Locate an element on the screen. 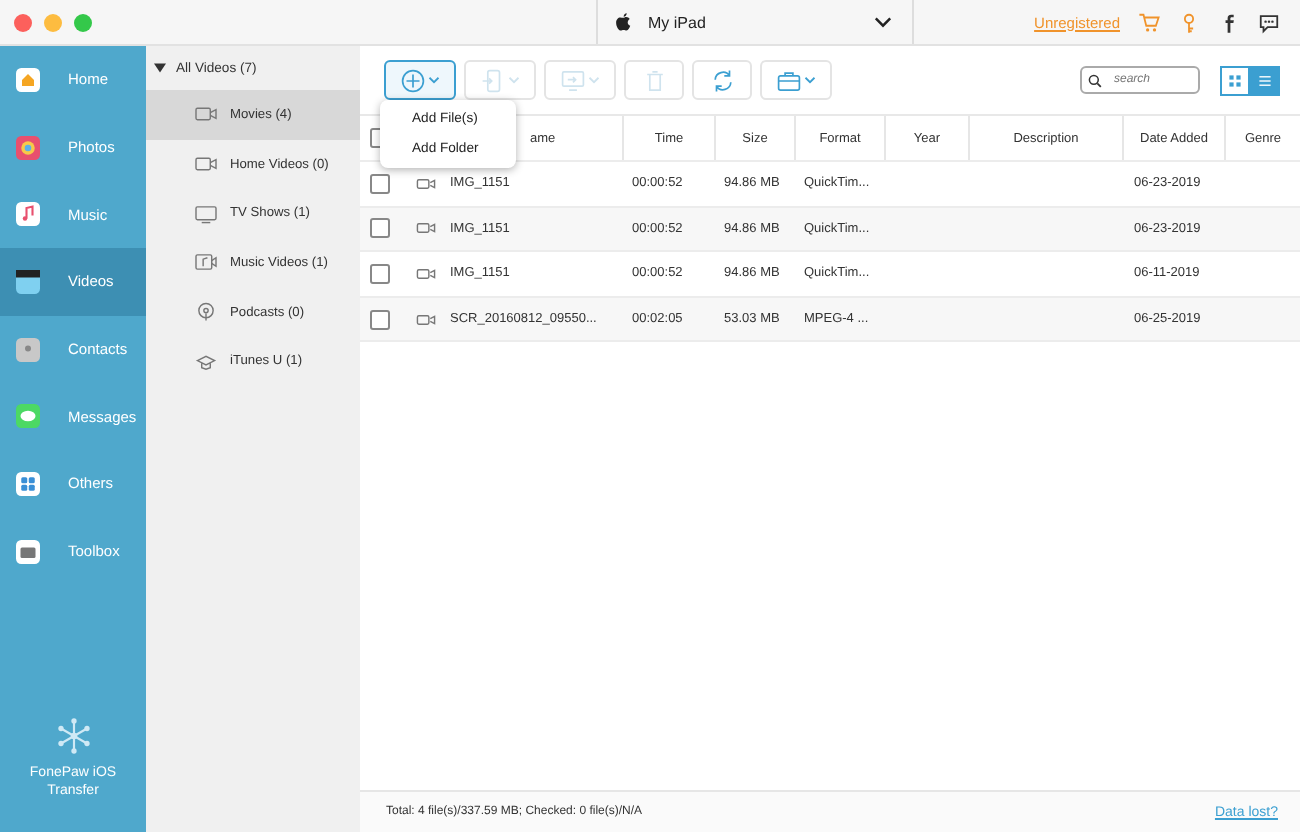 The image size is (1300, 832). sync-button is located at coordinates (722, 80).